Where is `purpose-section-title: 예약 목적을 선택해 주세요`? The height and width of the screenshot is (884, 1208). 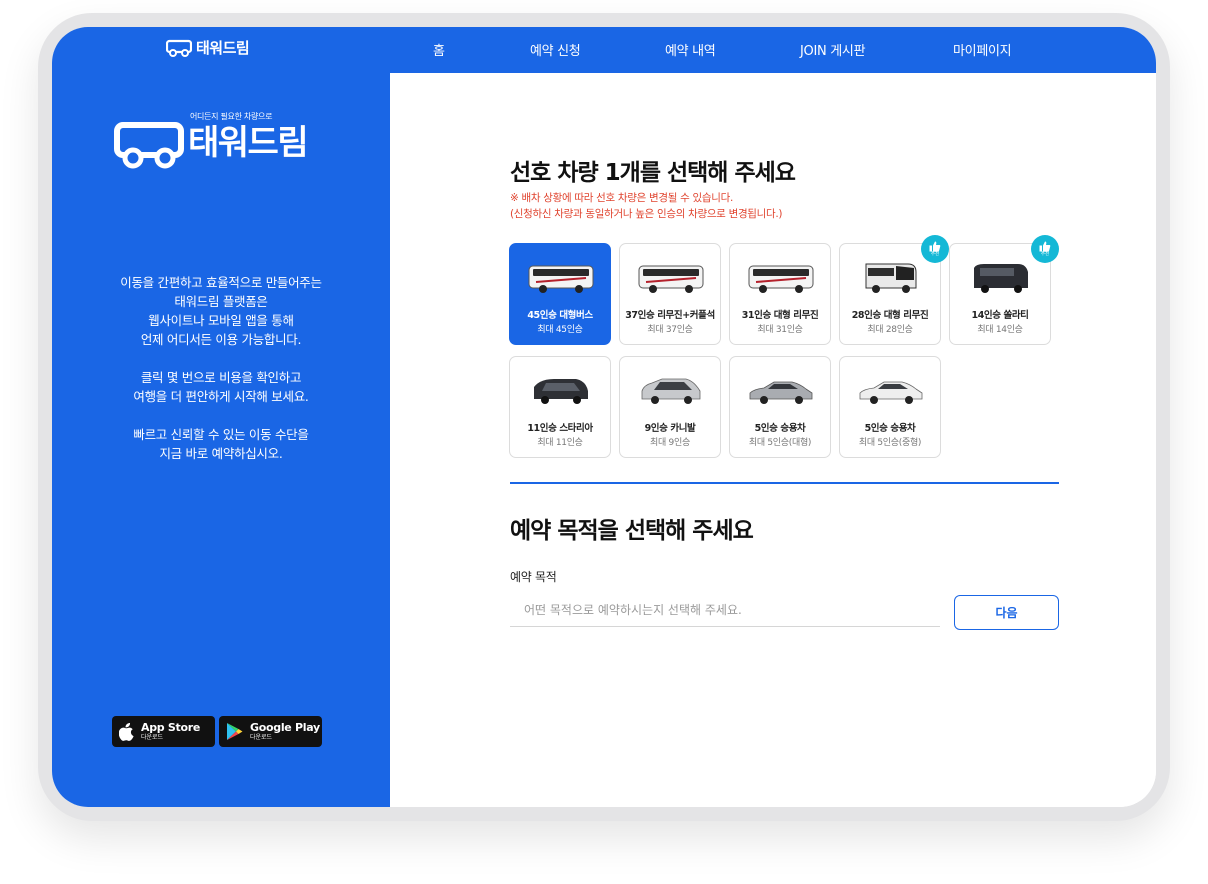 purpose-section-title: 예약 목적을 선택해 주세요 is located at coordinates (632, 531).